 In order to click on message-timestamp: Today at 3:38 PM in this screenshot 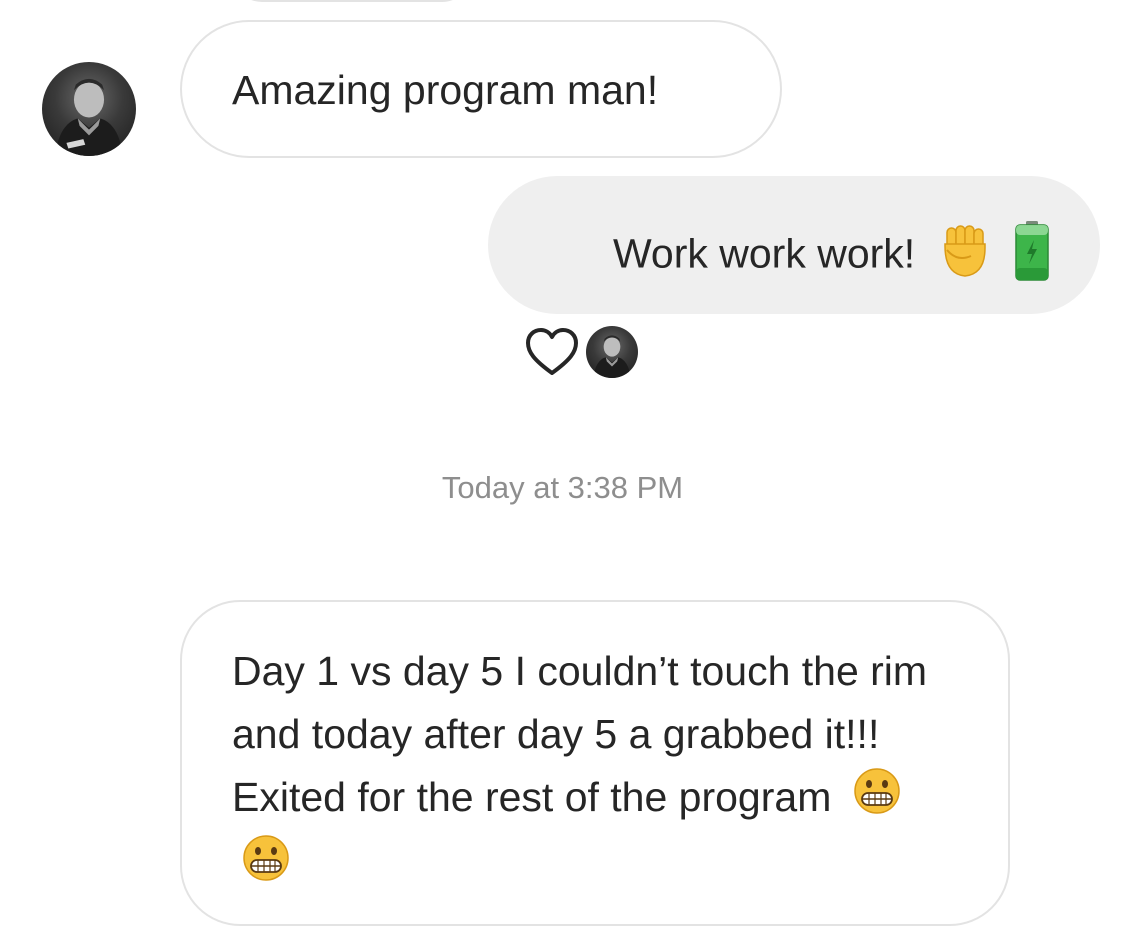, I will do `click(562, 487)`.